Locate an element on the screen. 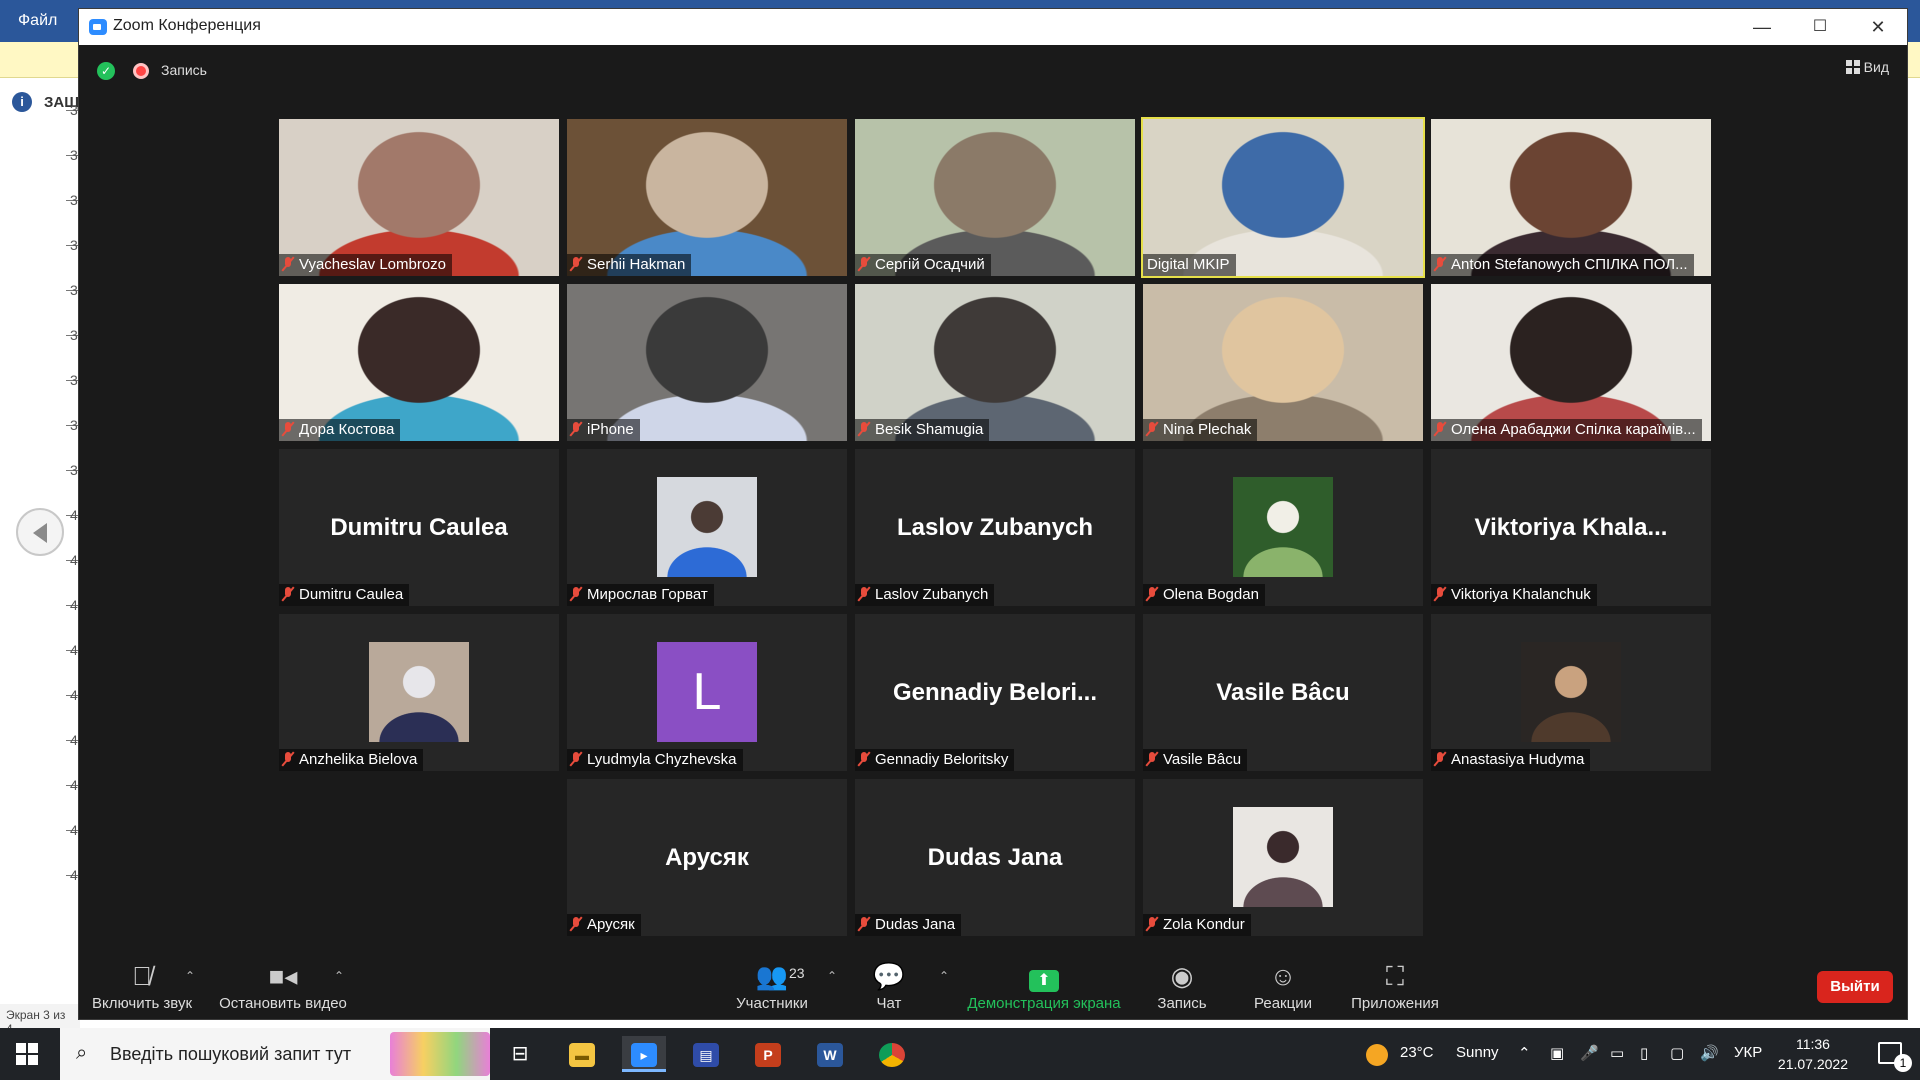  window-title: Zoom Конференция is located at coordinates (187, 25).